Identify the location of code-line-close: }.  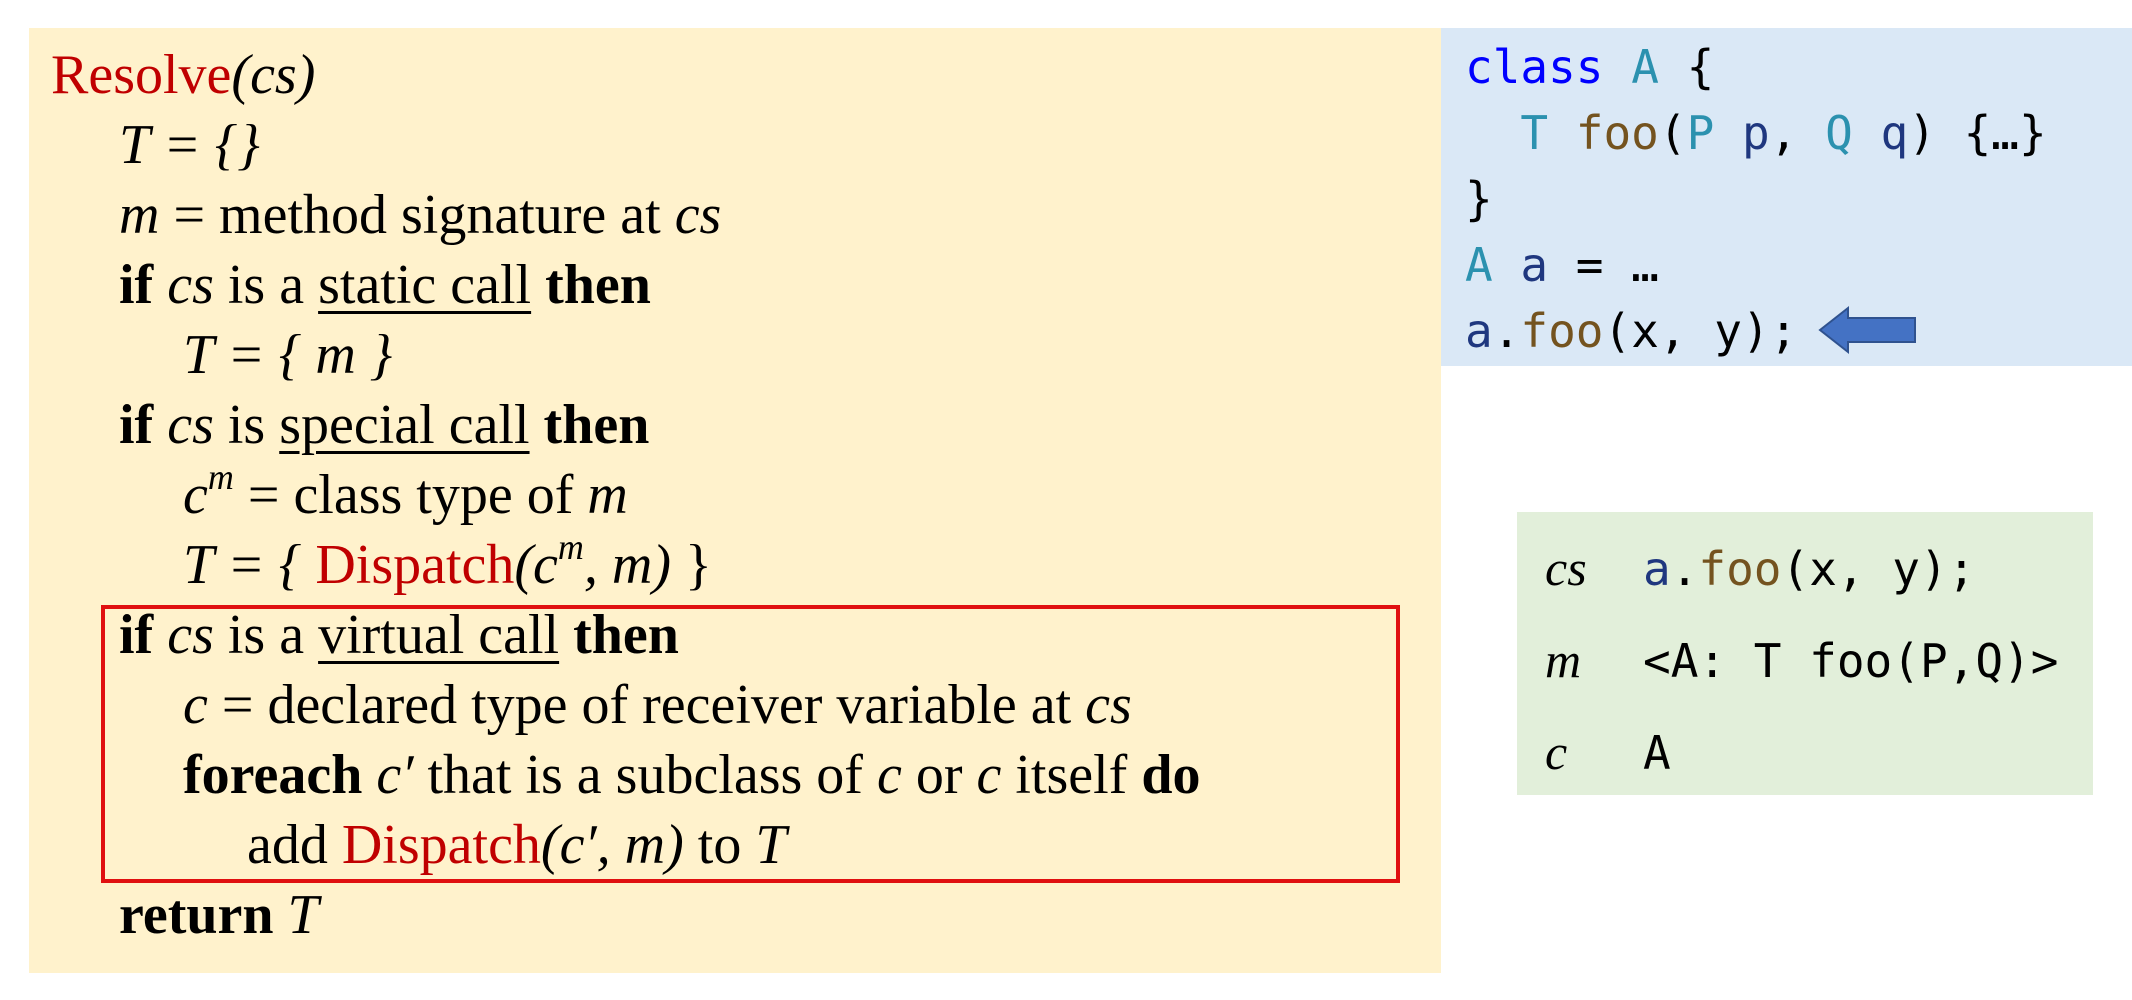
(1479, 199).